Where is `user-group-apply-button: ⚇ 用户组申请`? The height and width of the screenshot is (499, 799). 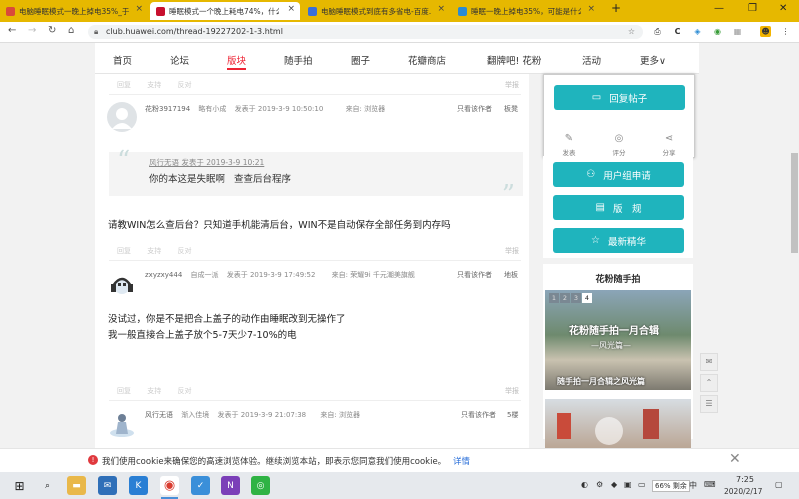
user-group-apply-button: ⚇ 用户组申请 is located at coordinates (618, 174).